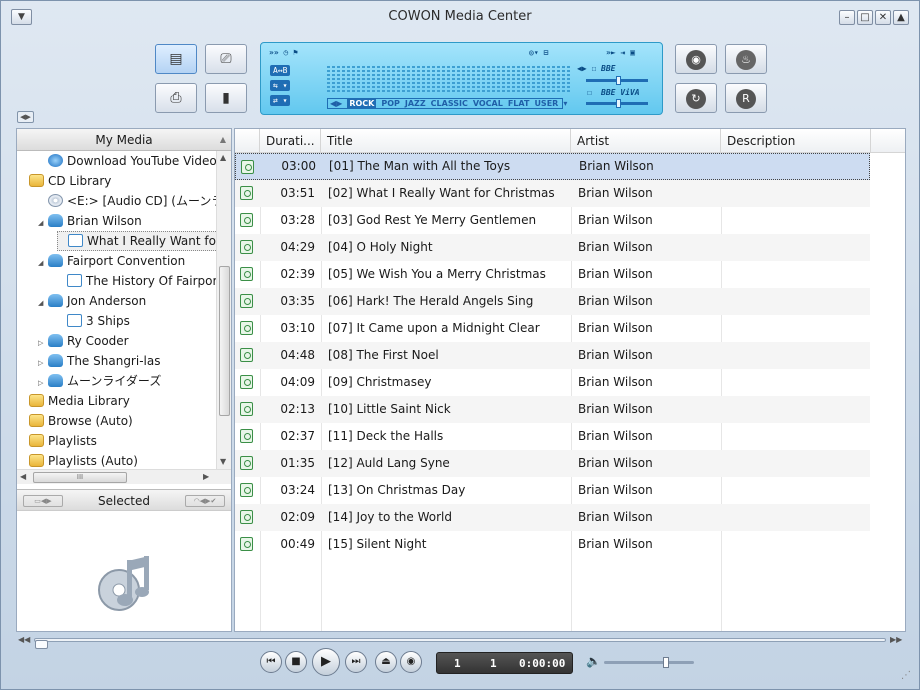  I want to click on selected-view-toggle: ▭◀▶, so click(43, 501).